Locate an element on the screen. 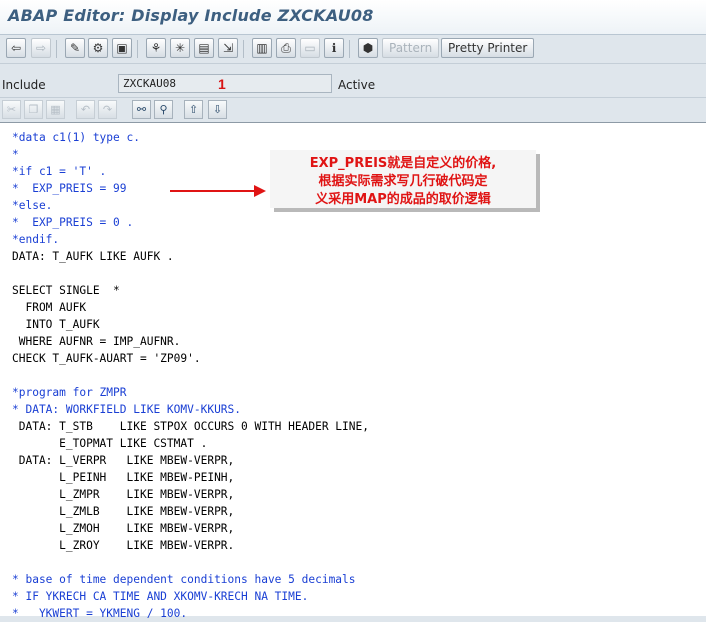 This screenshot has height=622, width=706. fullscreen-icon: ▭ is located at coordinates (310, 48).